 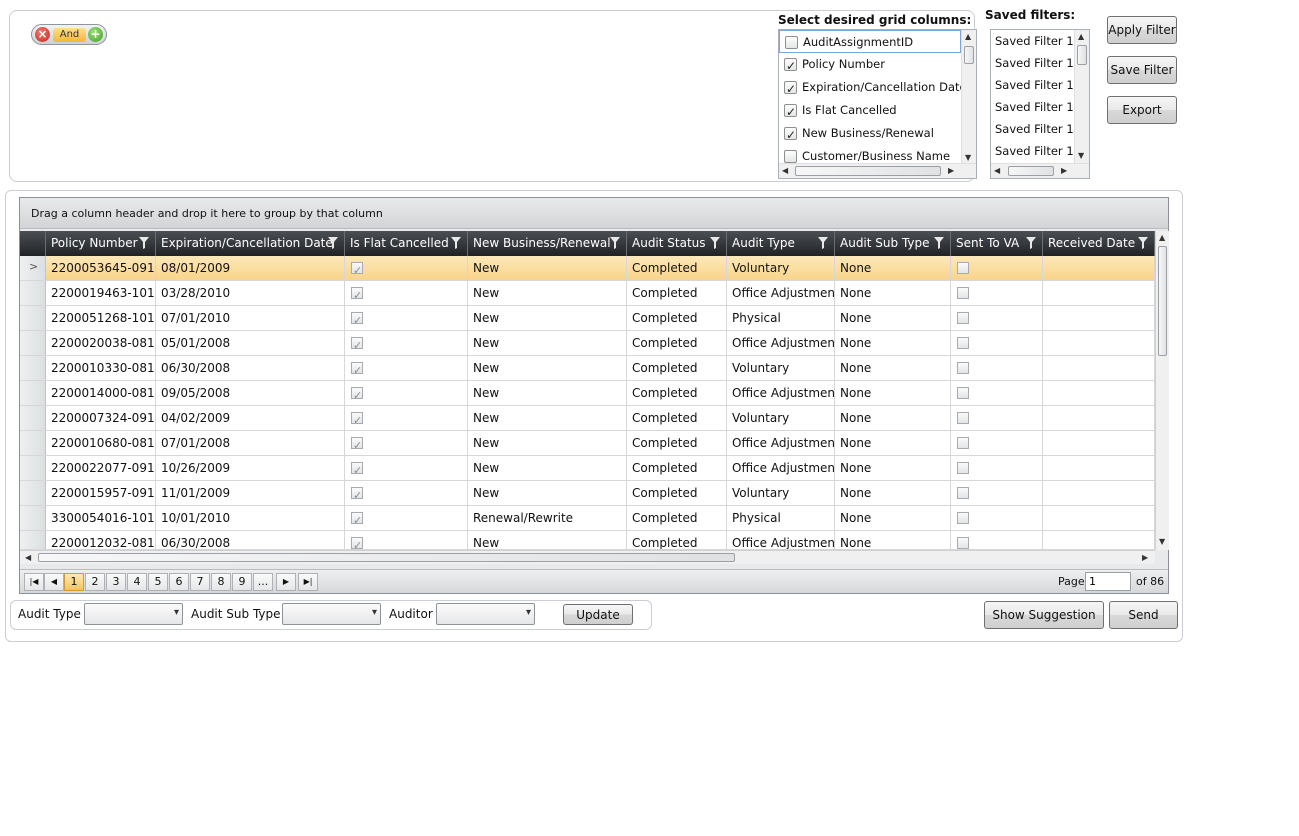 I want to click on save-filter-button: Save Filter, so click(x=1142, y=70).